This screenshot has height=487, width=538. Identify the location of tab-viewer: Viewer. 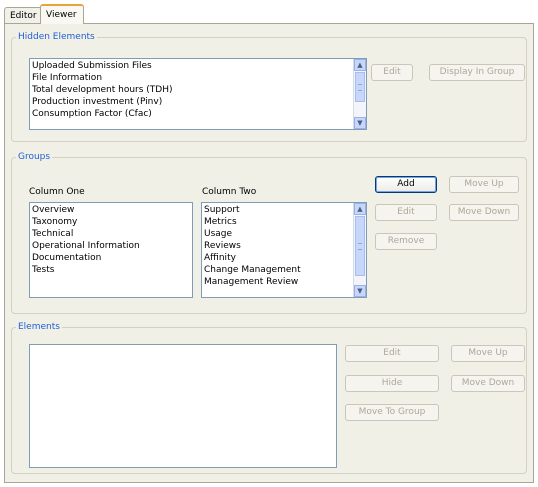
(62, 14).